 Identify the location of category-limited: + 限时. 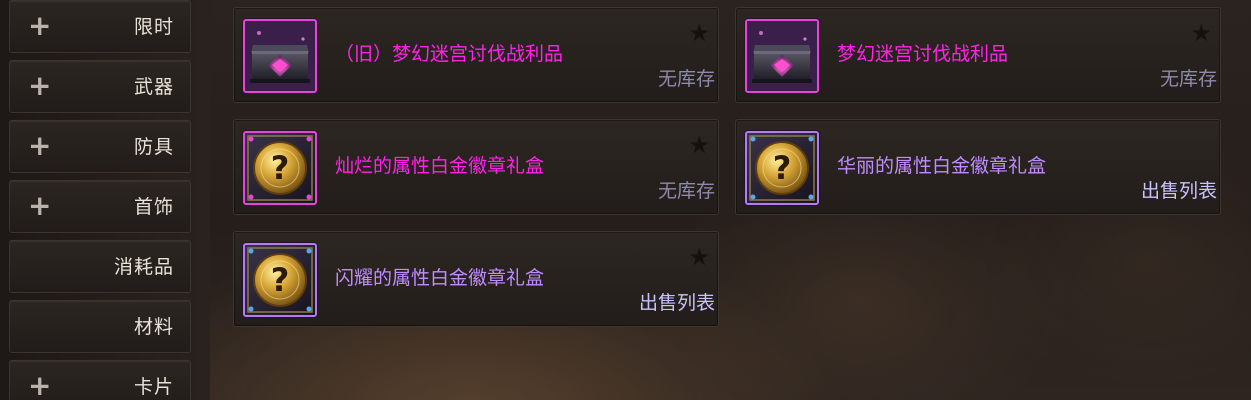
(100, 26).